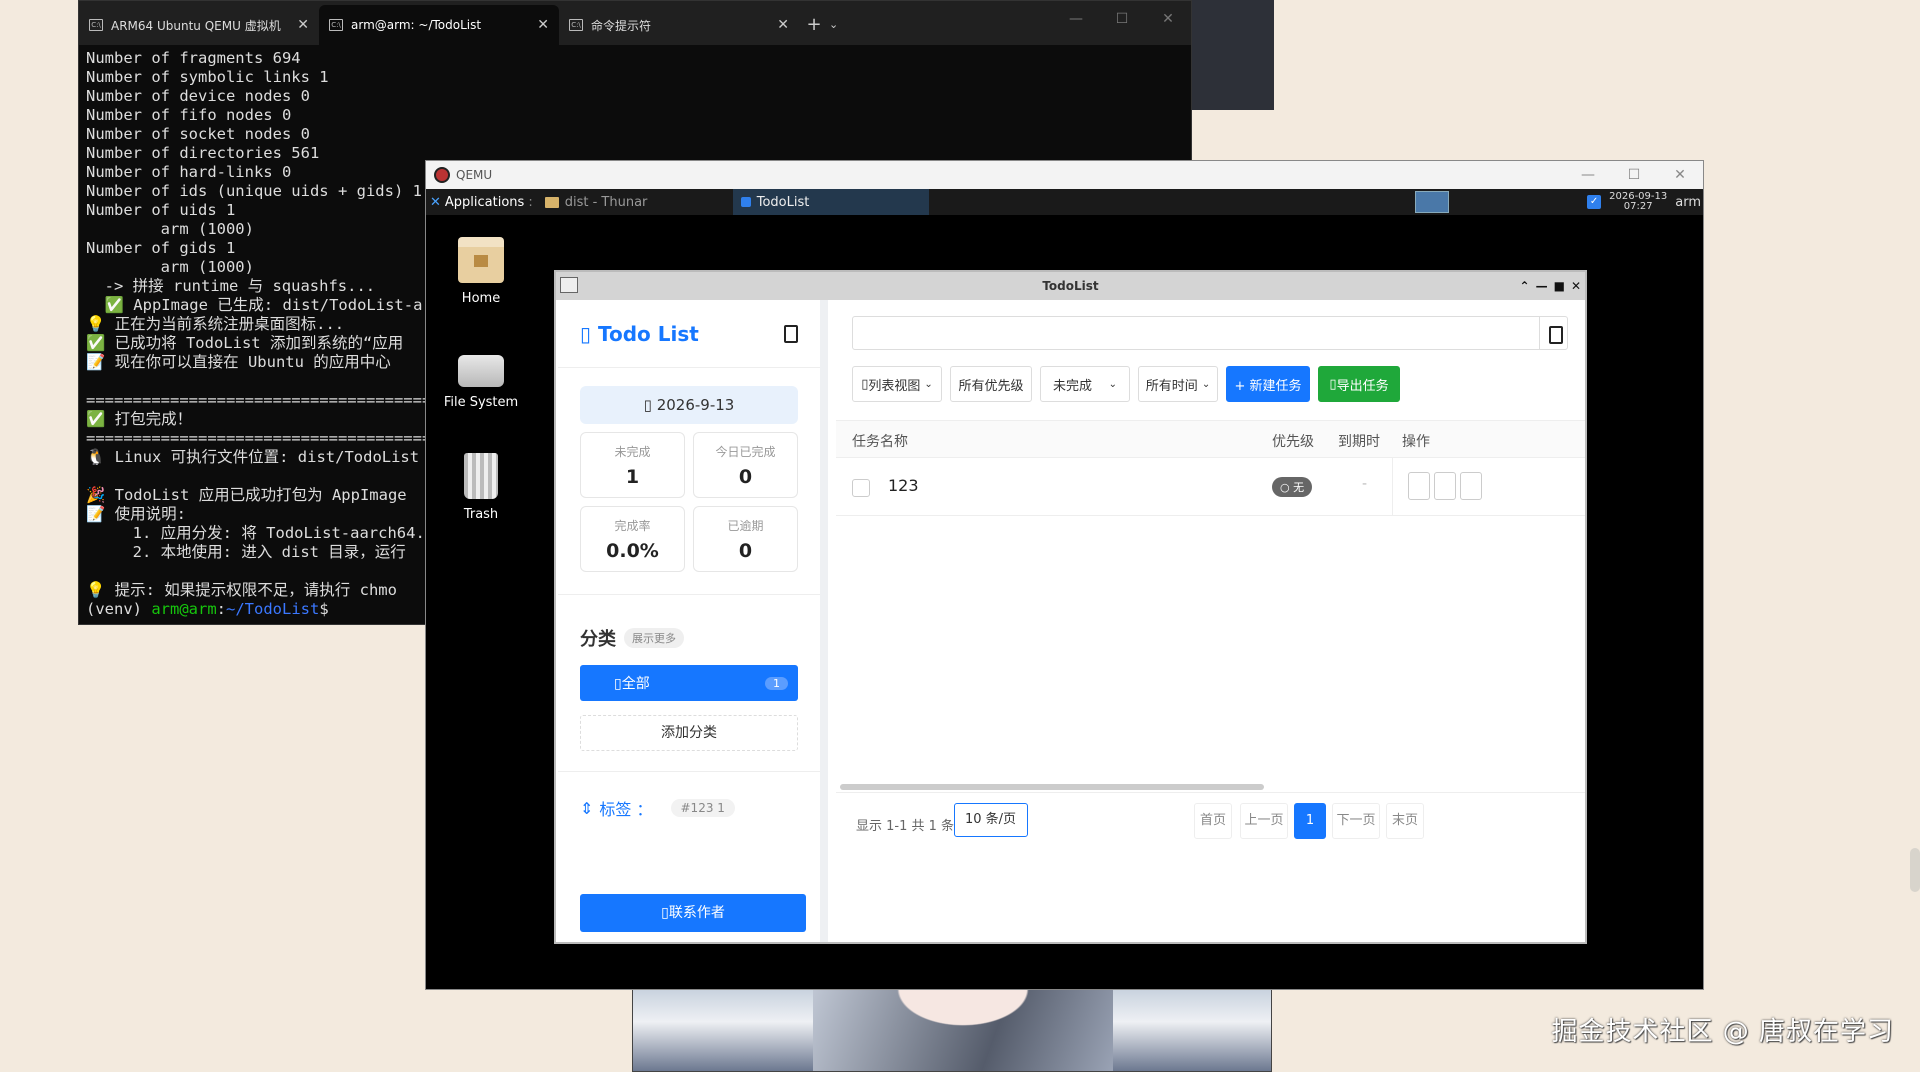  Describe the element at coordinates (1359, 441) in the screenshot. I see `column-due: 到期时` at that location.